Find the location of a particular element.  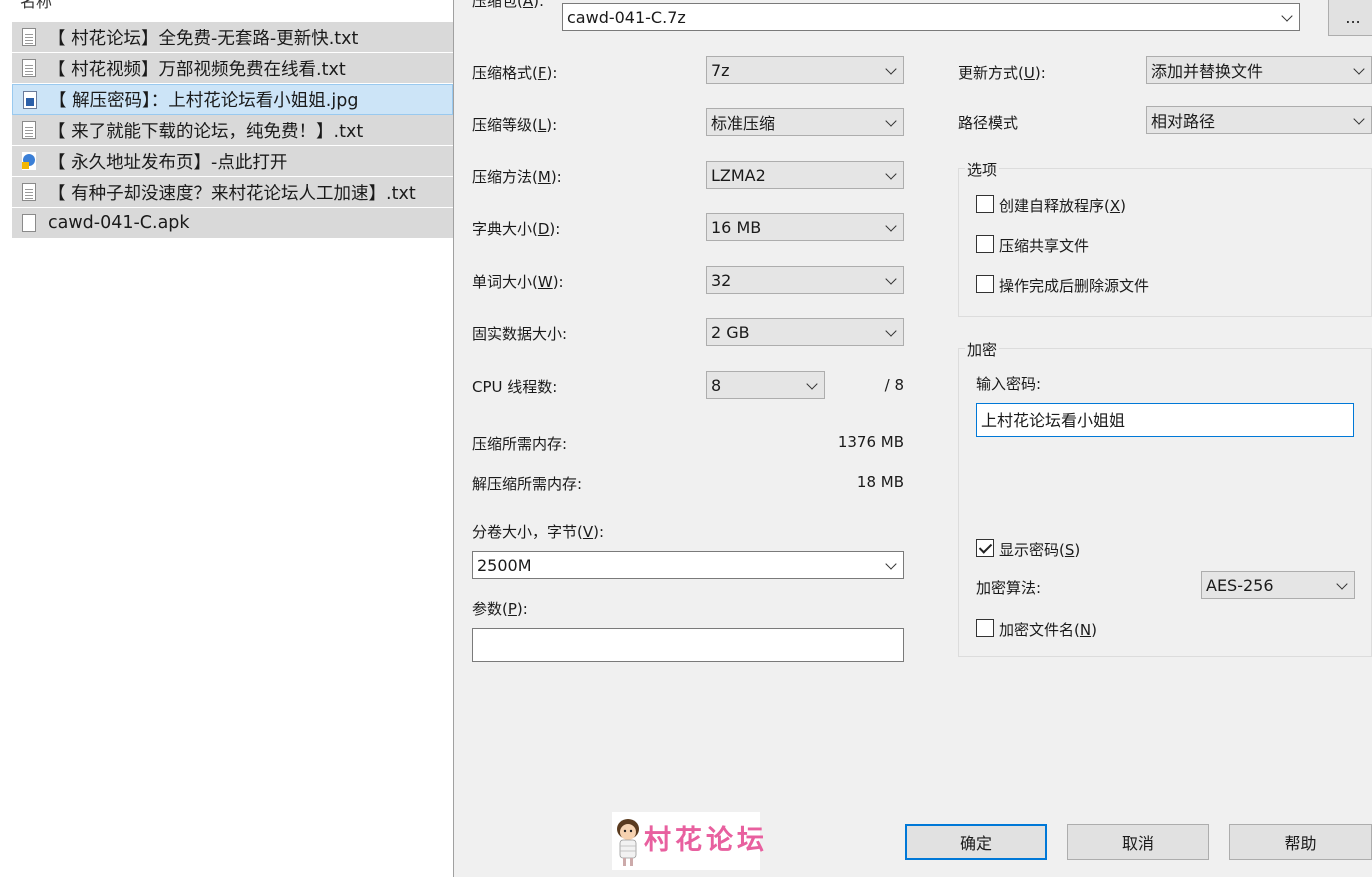

file-row: cawd-041-C.apk is located at coordinates (232, 223).